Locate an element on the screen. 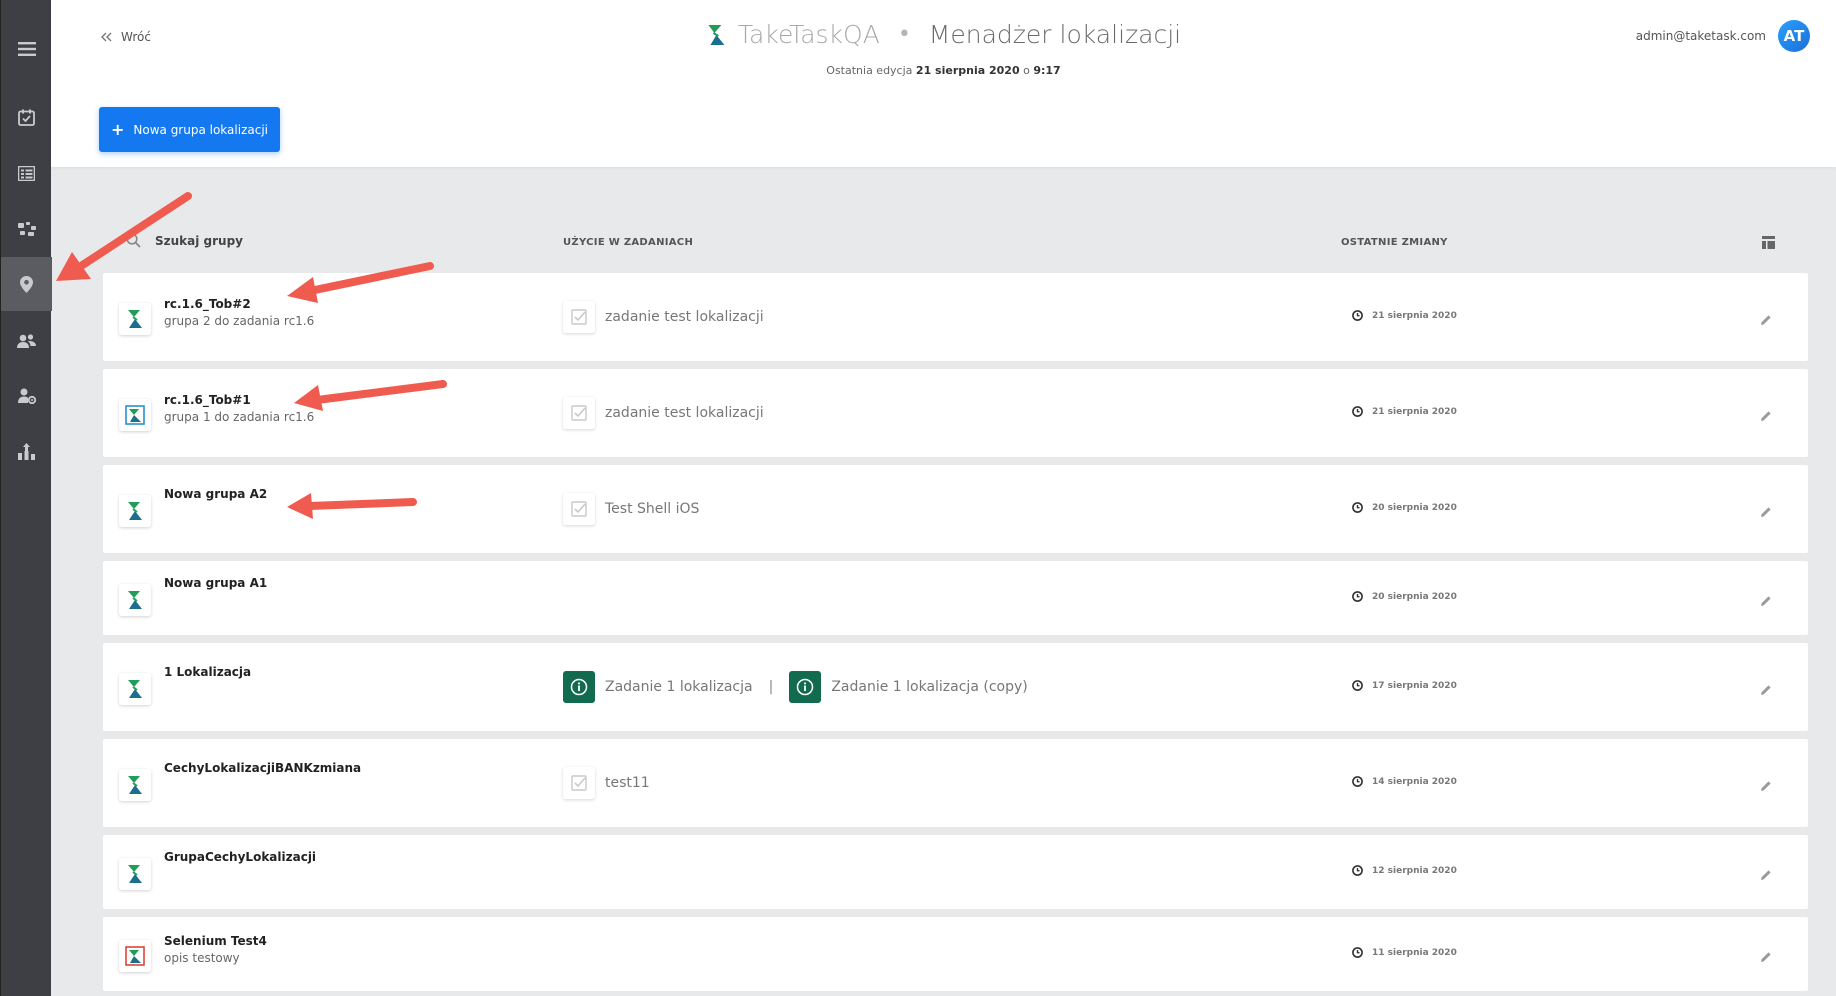 The height and width of the screenshot is (996, 1836). page-title-group: TakeTaskQA • Menadżer lokalizacji is located at coordinates (943, 34).